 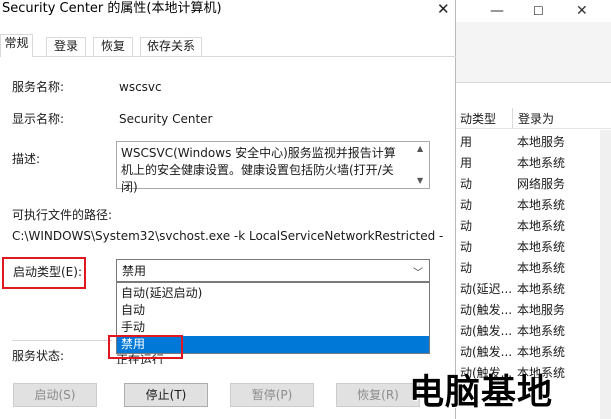 What do you see at coordinates (421, 165) in the screenshot?
I see `description-scrollbar: ▲ ▼` at bounding box center [421, 165].